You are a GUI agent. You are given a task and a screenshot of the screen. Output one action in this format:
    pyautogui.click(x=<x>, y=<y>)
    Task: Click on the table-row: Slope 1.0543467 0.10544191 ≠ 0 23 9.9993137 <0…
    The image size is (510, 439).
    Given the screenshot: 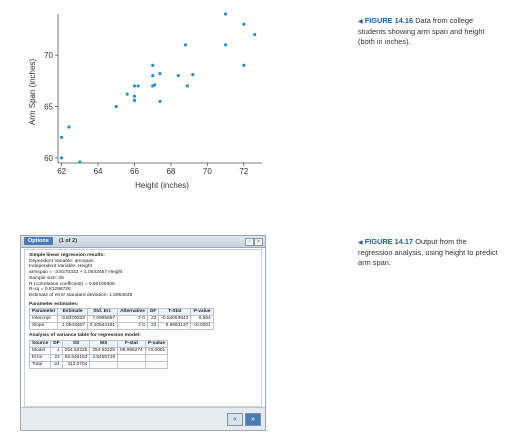 What is the action you would take?
    pyautogui.click(x=121, y=326)
    